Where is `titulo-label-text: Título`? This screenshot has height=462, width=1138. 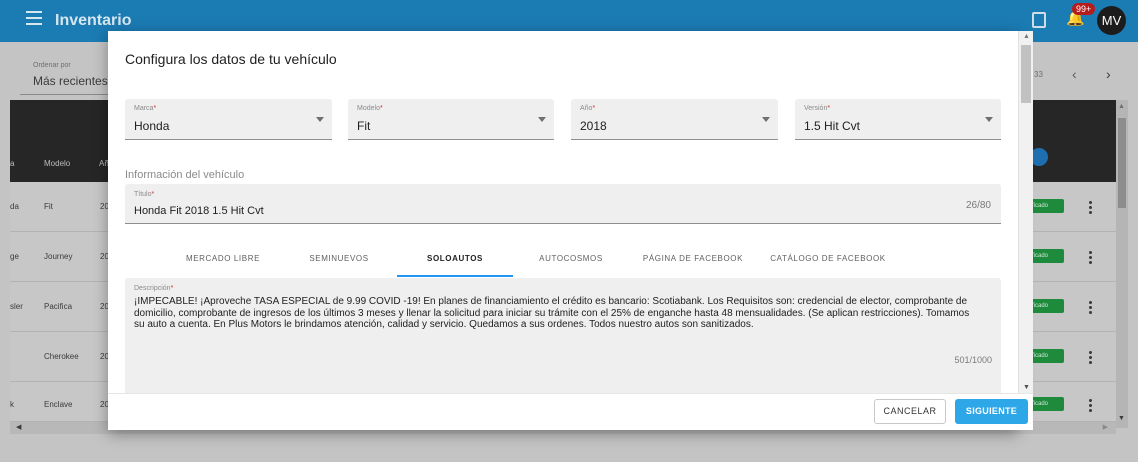
titulo-label-text: Título is located at coordinates (143, 194).